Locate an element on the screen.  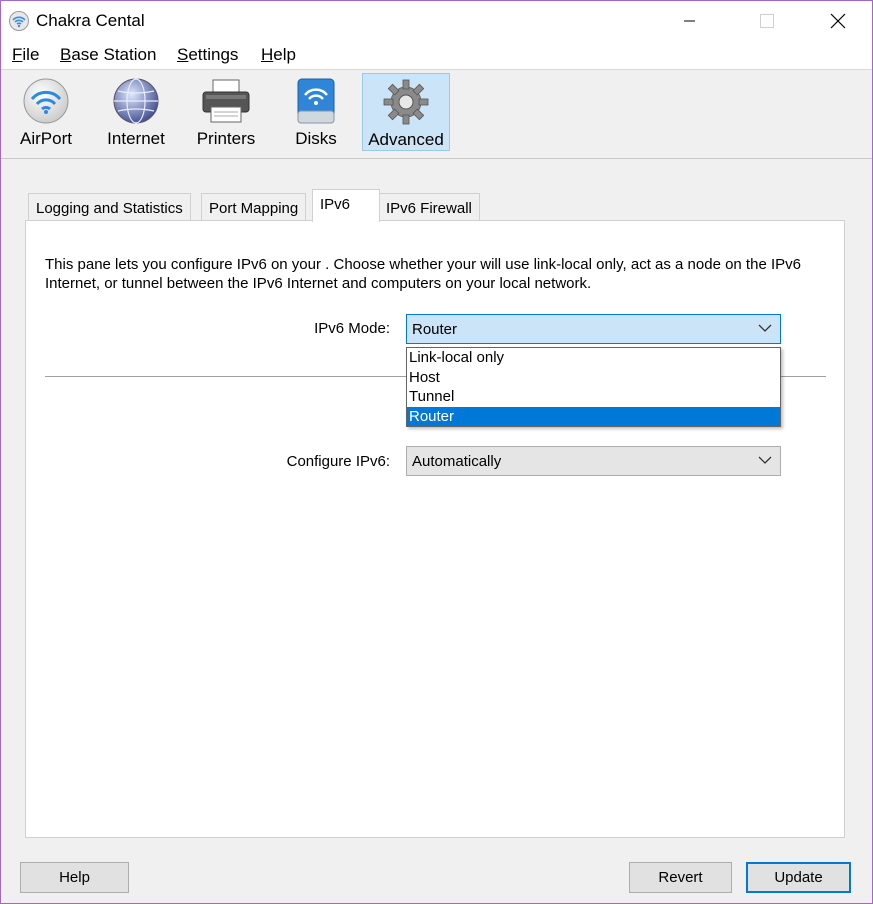
toolbar-airport: AirPort is located at coordinates (46, 112).